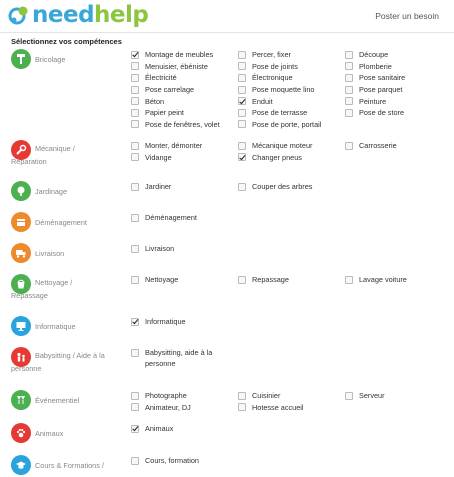 Image resolution: width=454 pixels, height=477 pixels. Describe the element at coordinates (50, 253) in the screenshot. I see `category-name: Livraison` at that location.